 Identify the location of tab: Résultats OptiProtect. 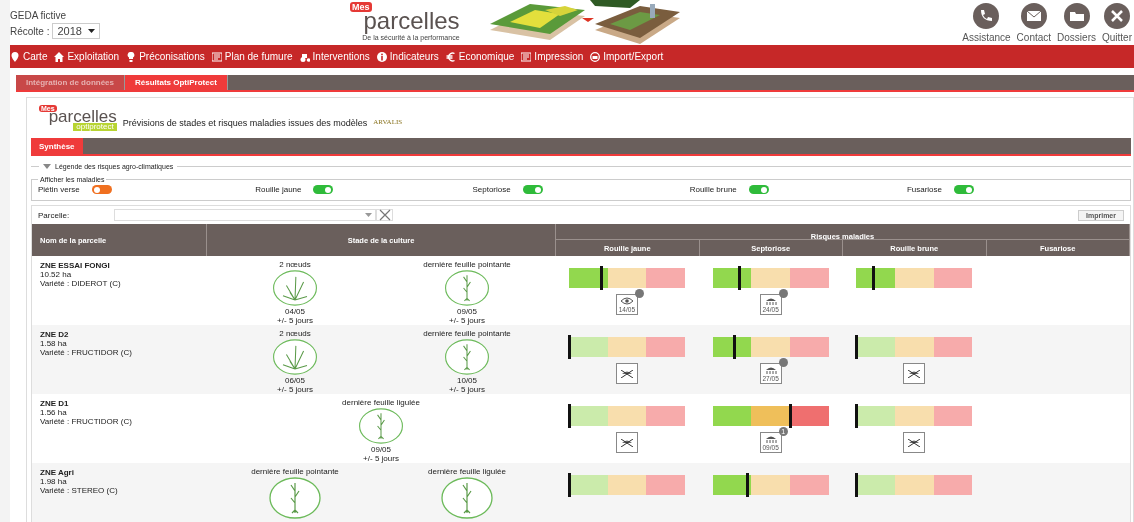
(176, 82).